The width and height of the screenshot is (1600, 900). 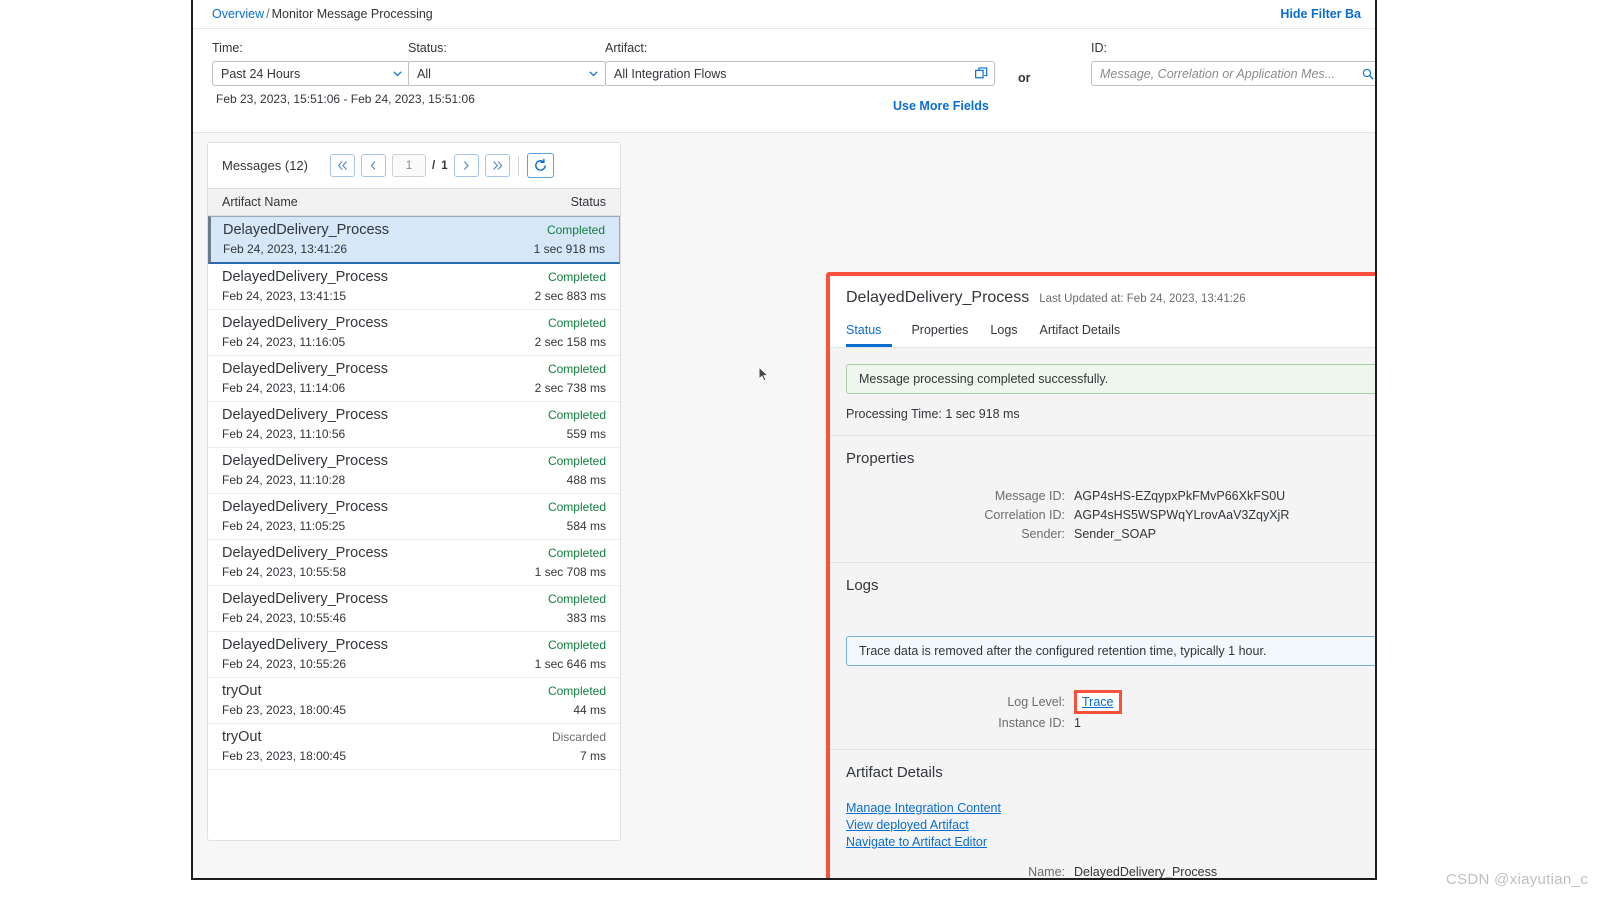 I want to click on open-text-view-link: Open Text View, so click(x=1110, y=619).